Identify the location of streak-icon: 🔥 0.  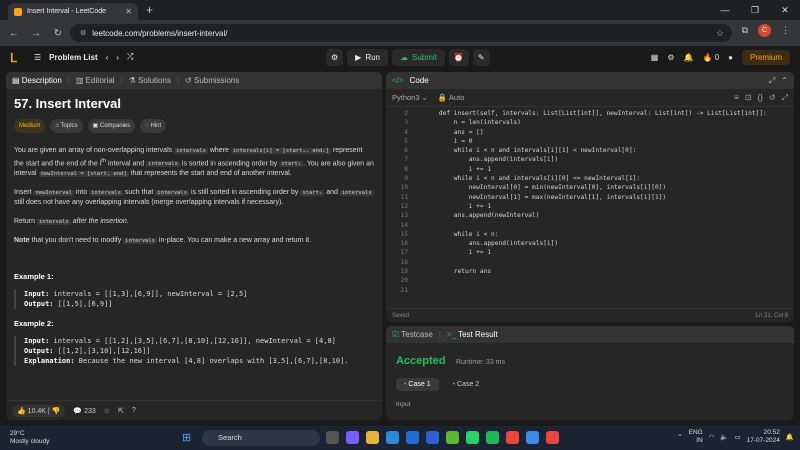
(711, 57).